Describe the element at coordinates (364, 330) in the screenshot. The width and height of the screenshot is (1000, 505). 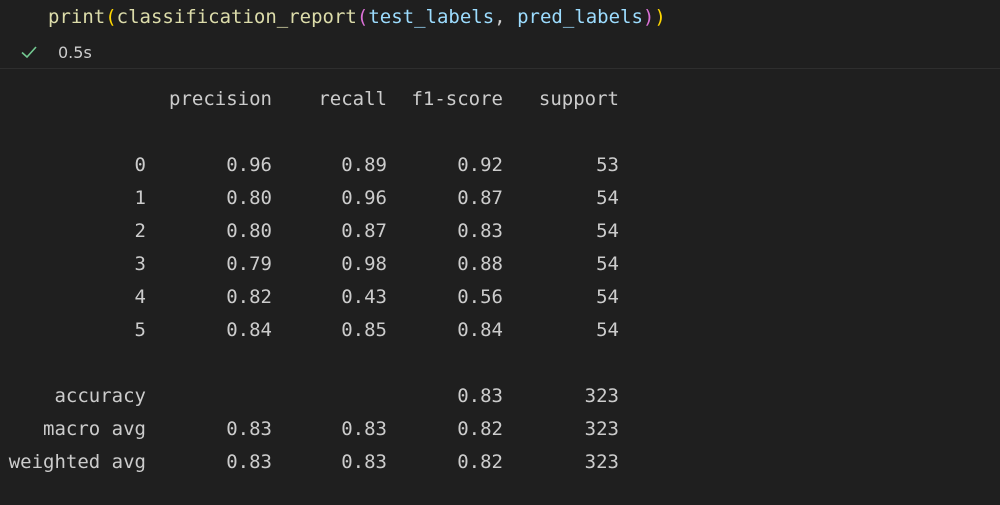
I see `row-recall: 0.85` at that location.